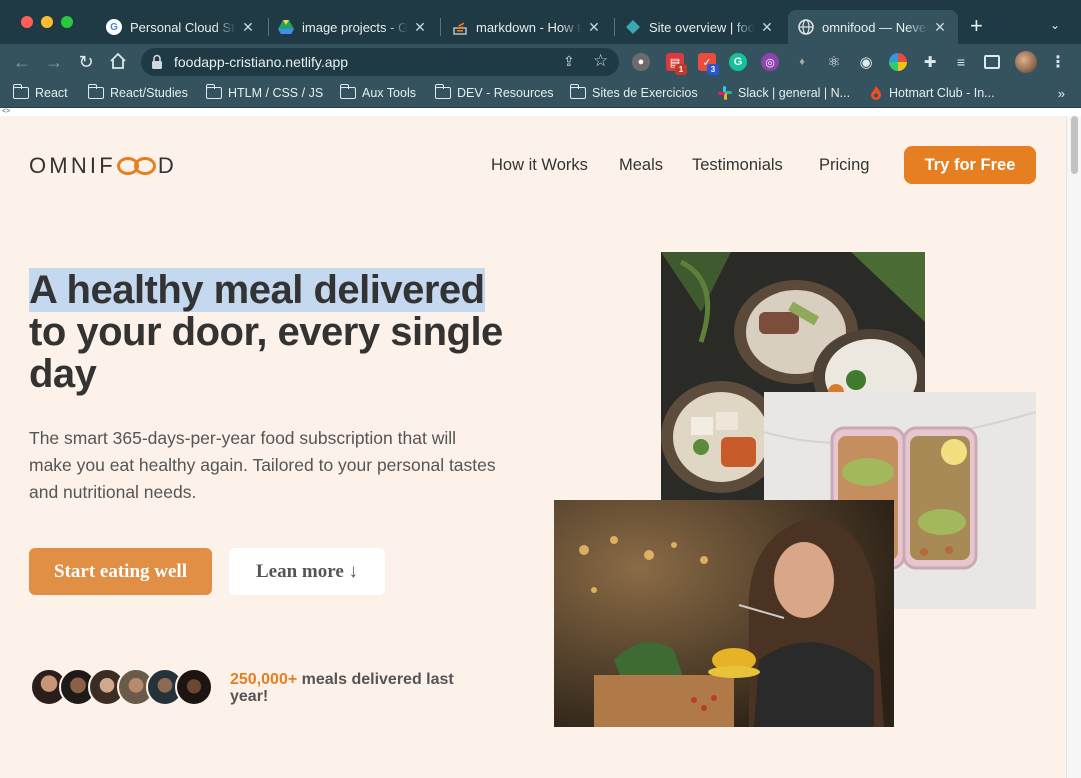 This screenshot has height=778, width=1081. Describe the element at coordinates (158, 62) in the screenshot. I see `lock-icon` at that location.